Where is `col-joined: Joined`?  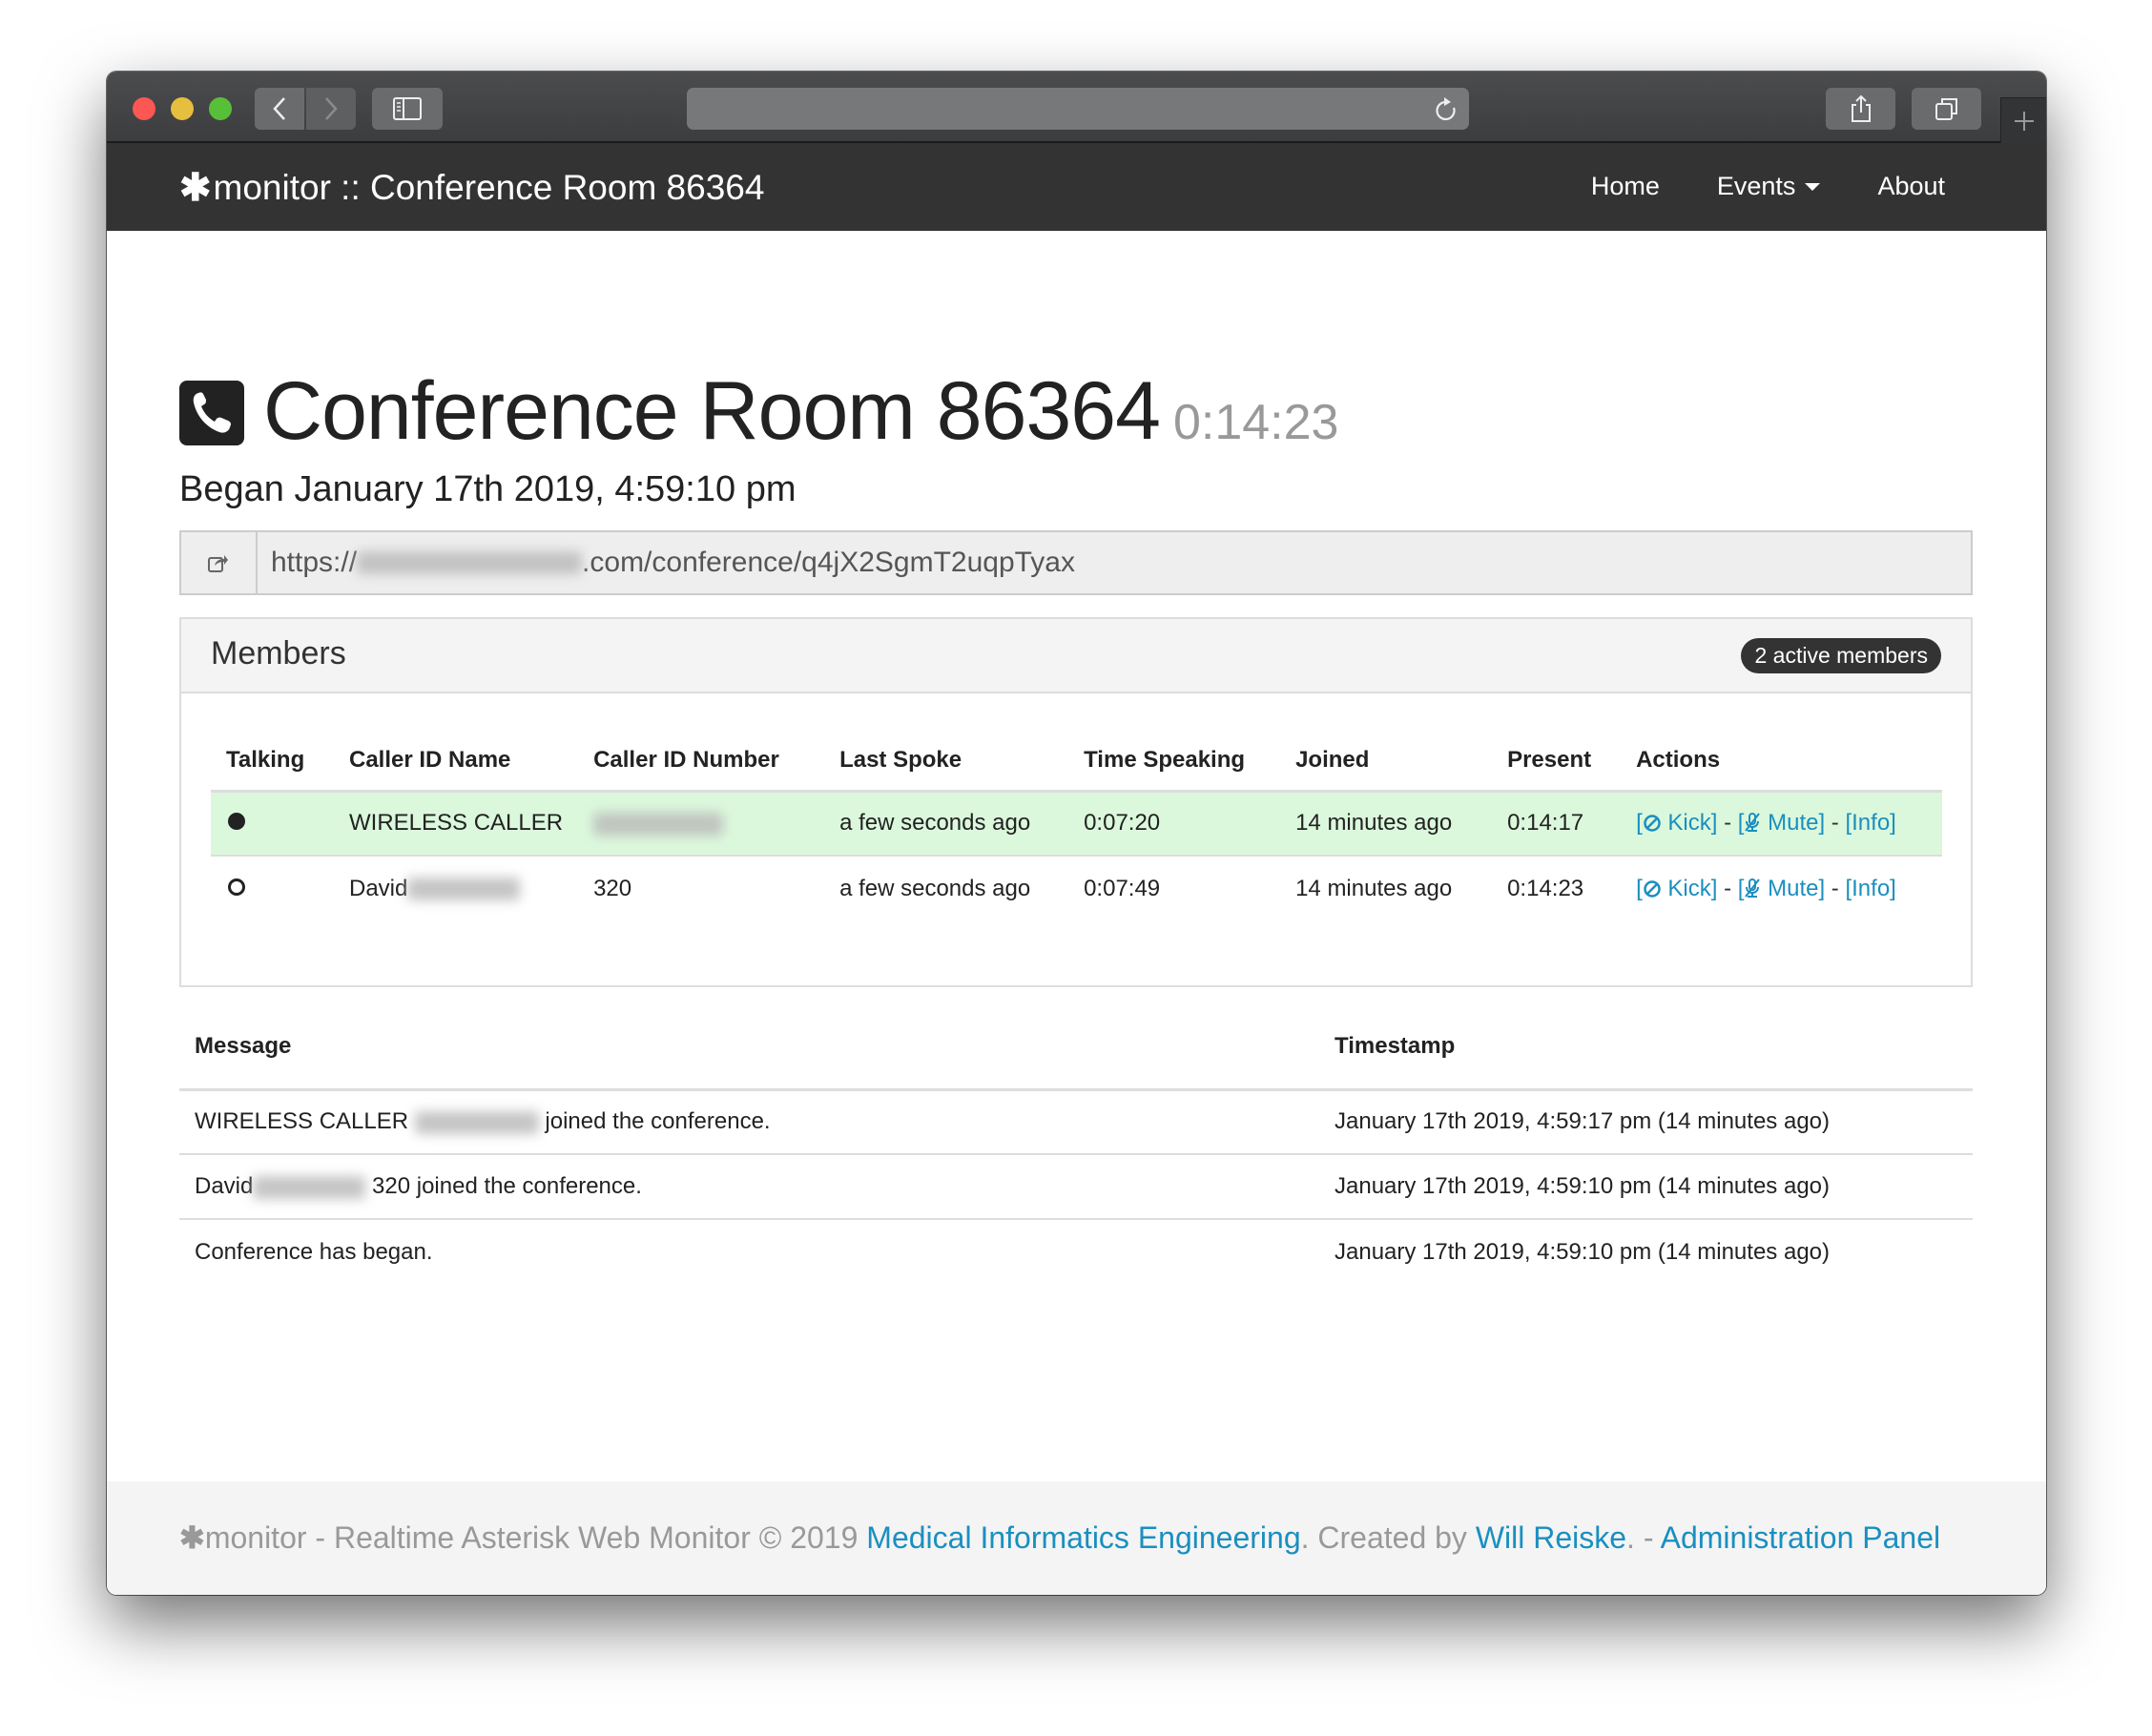
col-joined: Joined is located at coordinates (1387, 762).